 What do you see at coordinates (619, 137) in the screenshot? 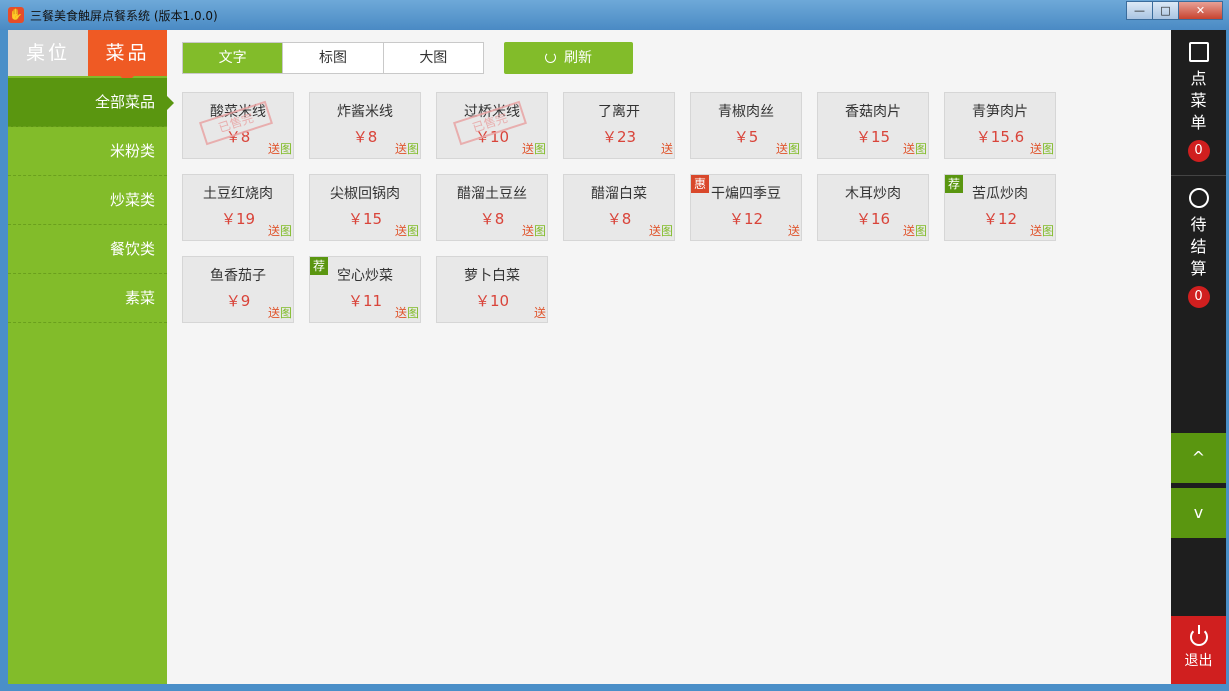
I see `dish-price: ￥23` at bounding box center [619, 137].